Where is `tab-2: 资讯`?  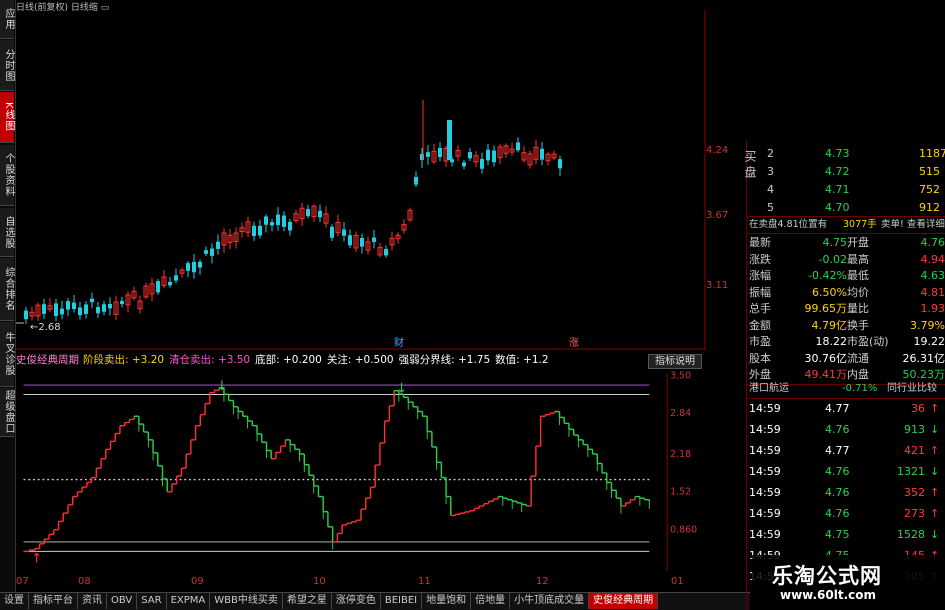 tab-2: 资讯 is located at coordinates (92, 601).